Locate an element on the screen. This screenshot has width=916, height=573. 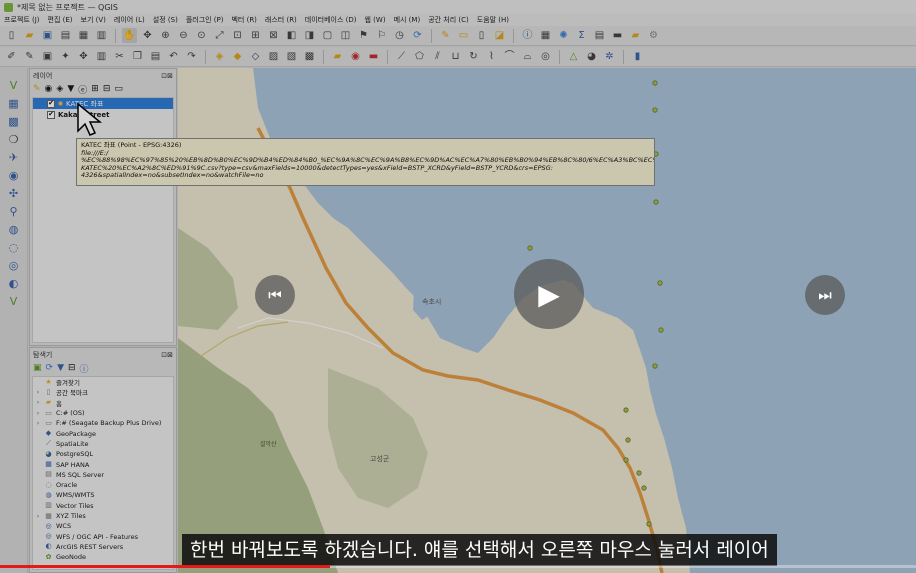
menu-settings: 설정 (S) is located at coordinates (165, 20).